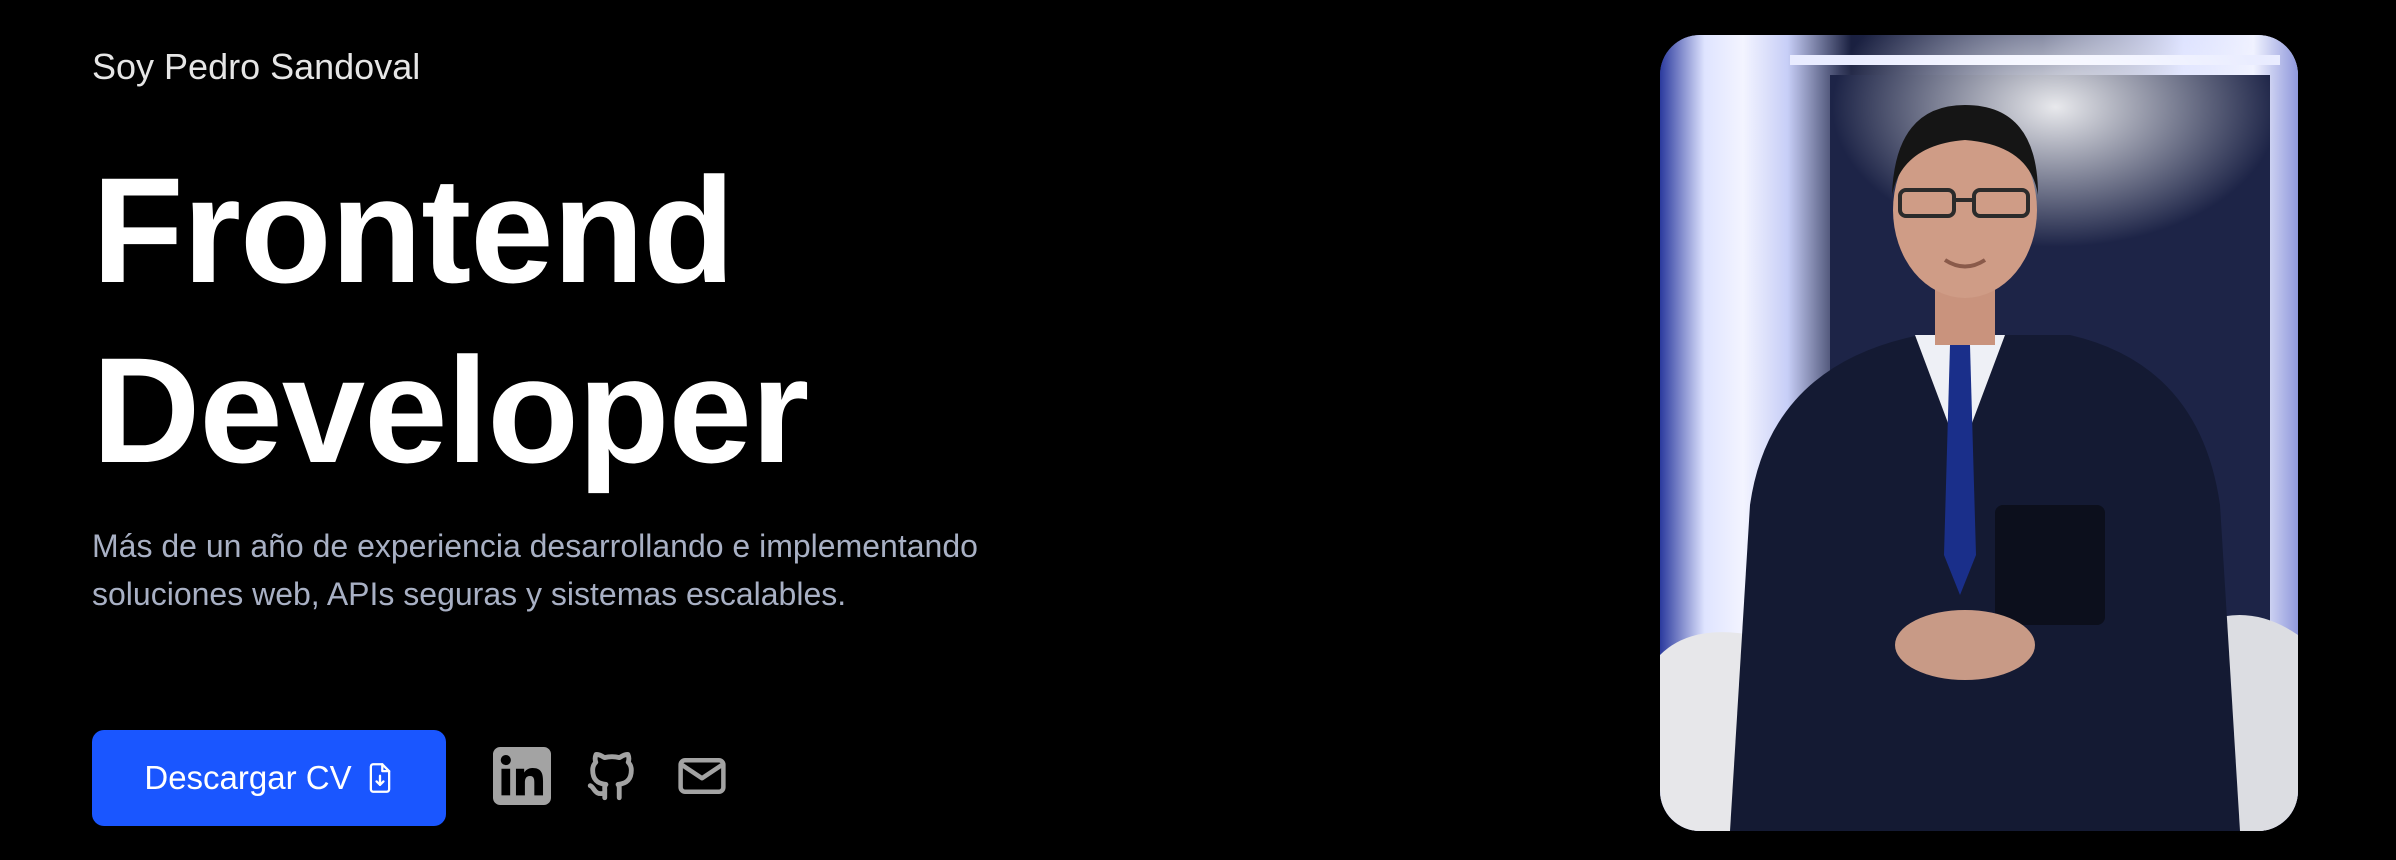 This screenshot has width=2396, height=860. I want to click on social-links, so click(612, 778).